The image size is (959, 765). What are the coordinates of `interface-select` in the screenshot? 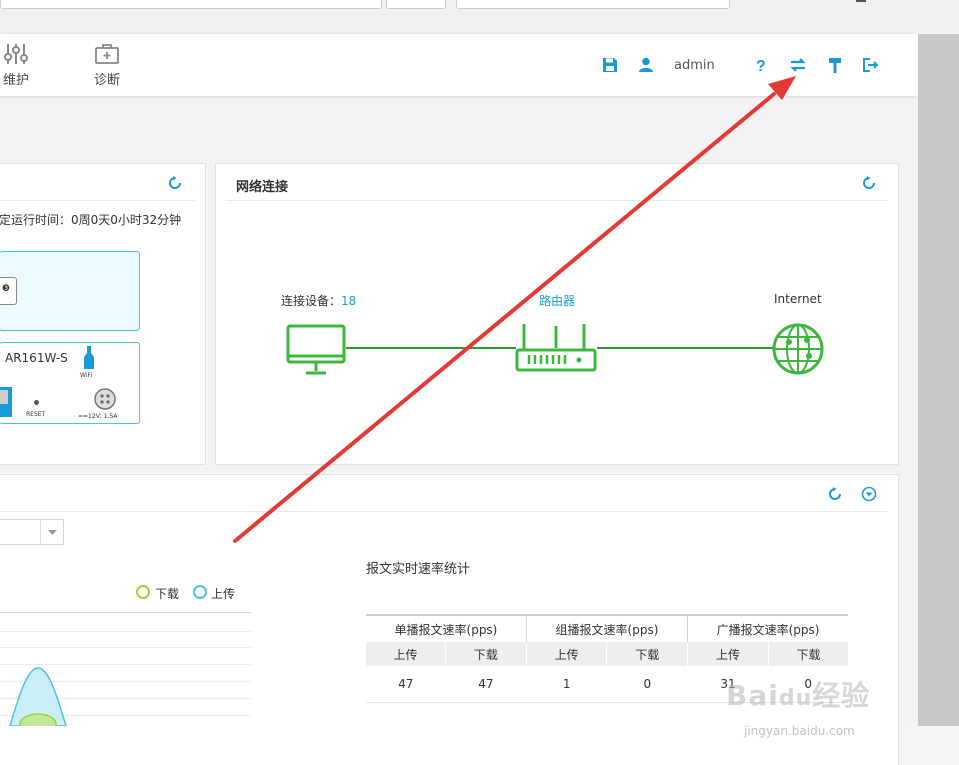 It's located at (32, 532).